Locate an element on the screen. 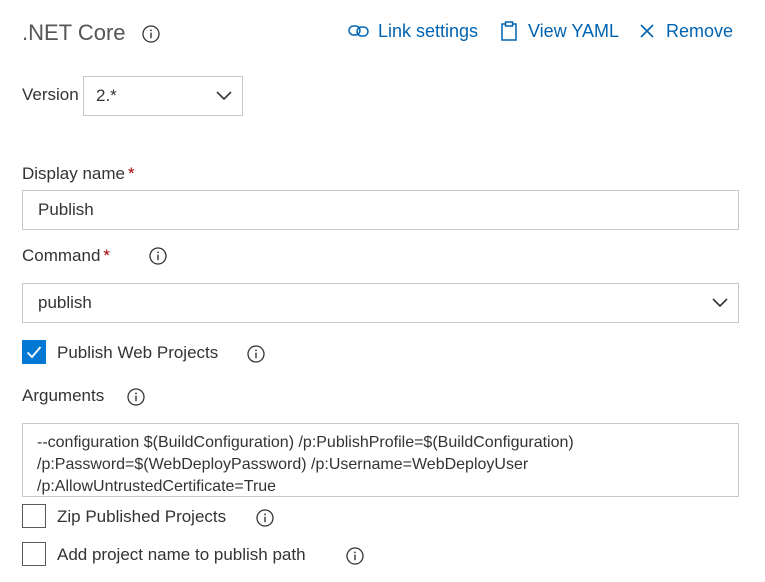  link-settings-label: Link settings is located at coordinates (428, 30).